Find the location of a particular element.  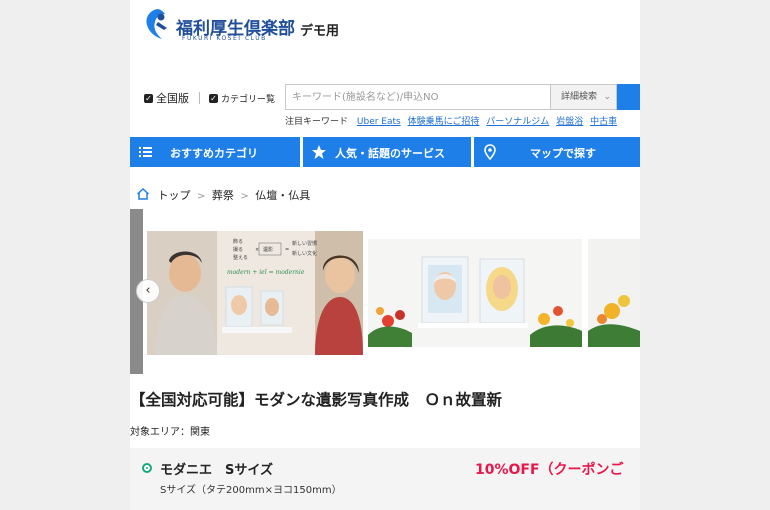

star-icon is located at coordinates (319, 152).